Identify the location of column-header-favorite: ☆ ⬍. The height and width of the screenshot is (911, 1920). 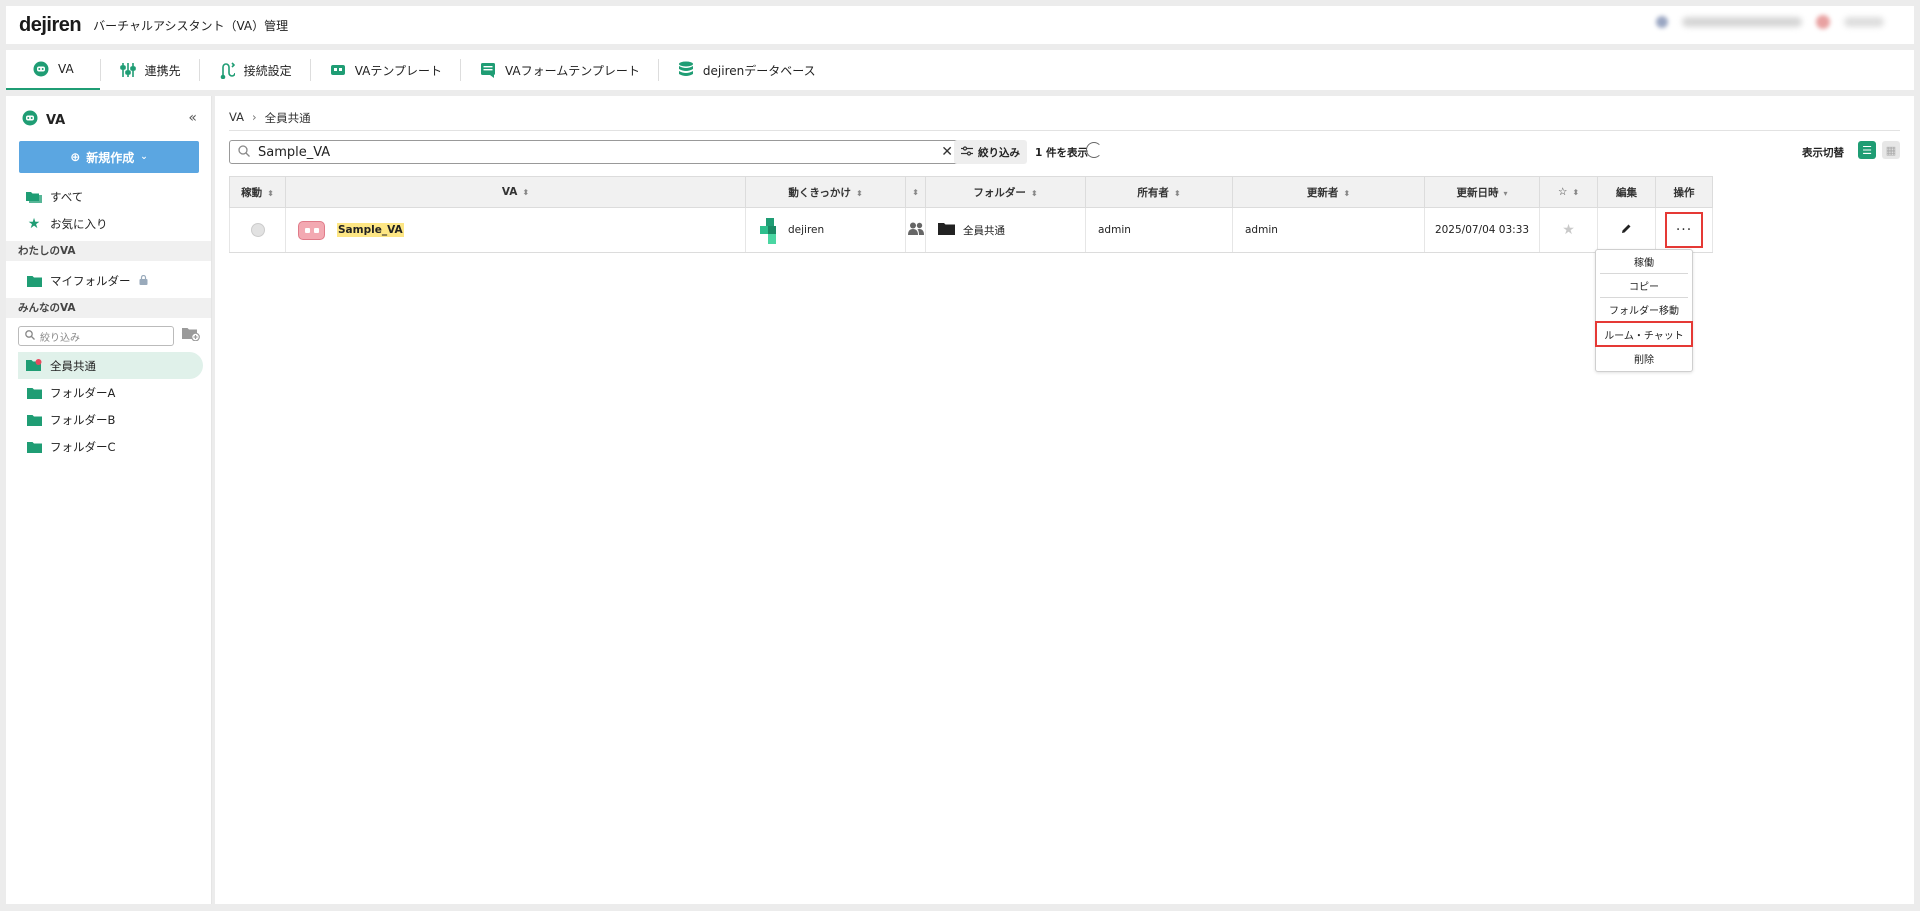
(1568, 192).